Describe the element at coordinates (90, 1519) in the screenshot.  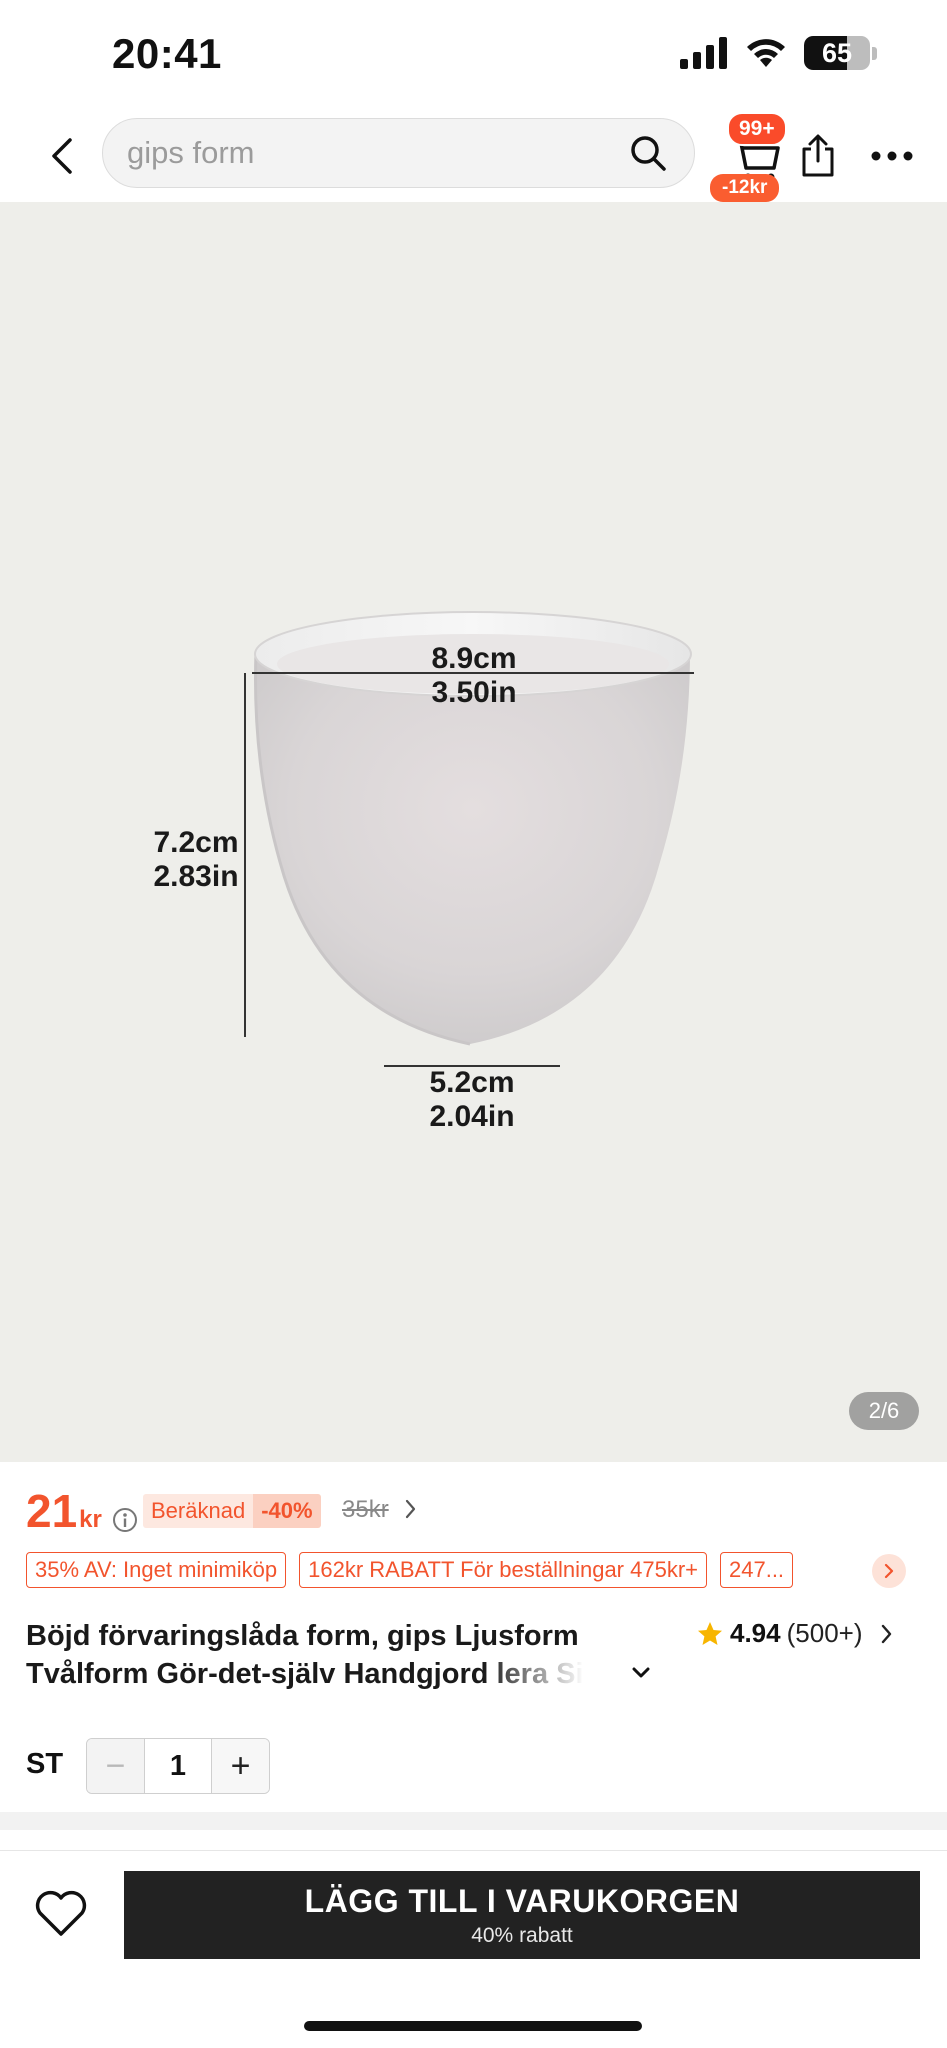
I see `price-currency: kr` at that location.